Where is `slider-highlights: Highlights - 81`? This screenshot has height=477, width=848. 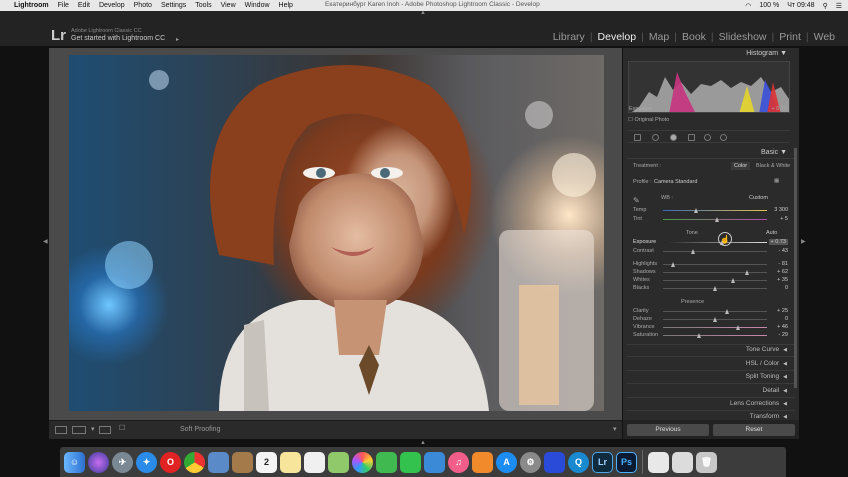 slider-highlights: Highlights - 81 is located at coordinates (710, 265).